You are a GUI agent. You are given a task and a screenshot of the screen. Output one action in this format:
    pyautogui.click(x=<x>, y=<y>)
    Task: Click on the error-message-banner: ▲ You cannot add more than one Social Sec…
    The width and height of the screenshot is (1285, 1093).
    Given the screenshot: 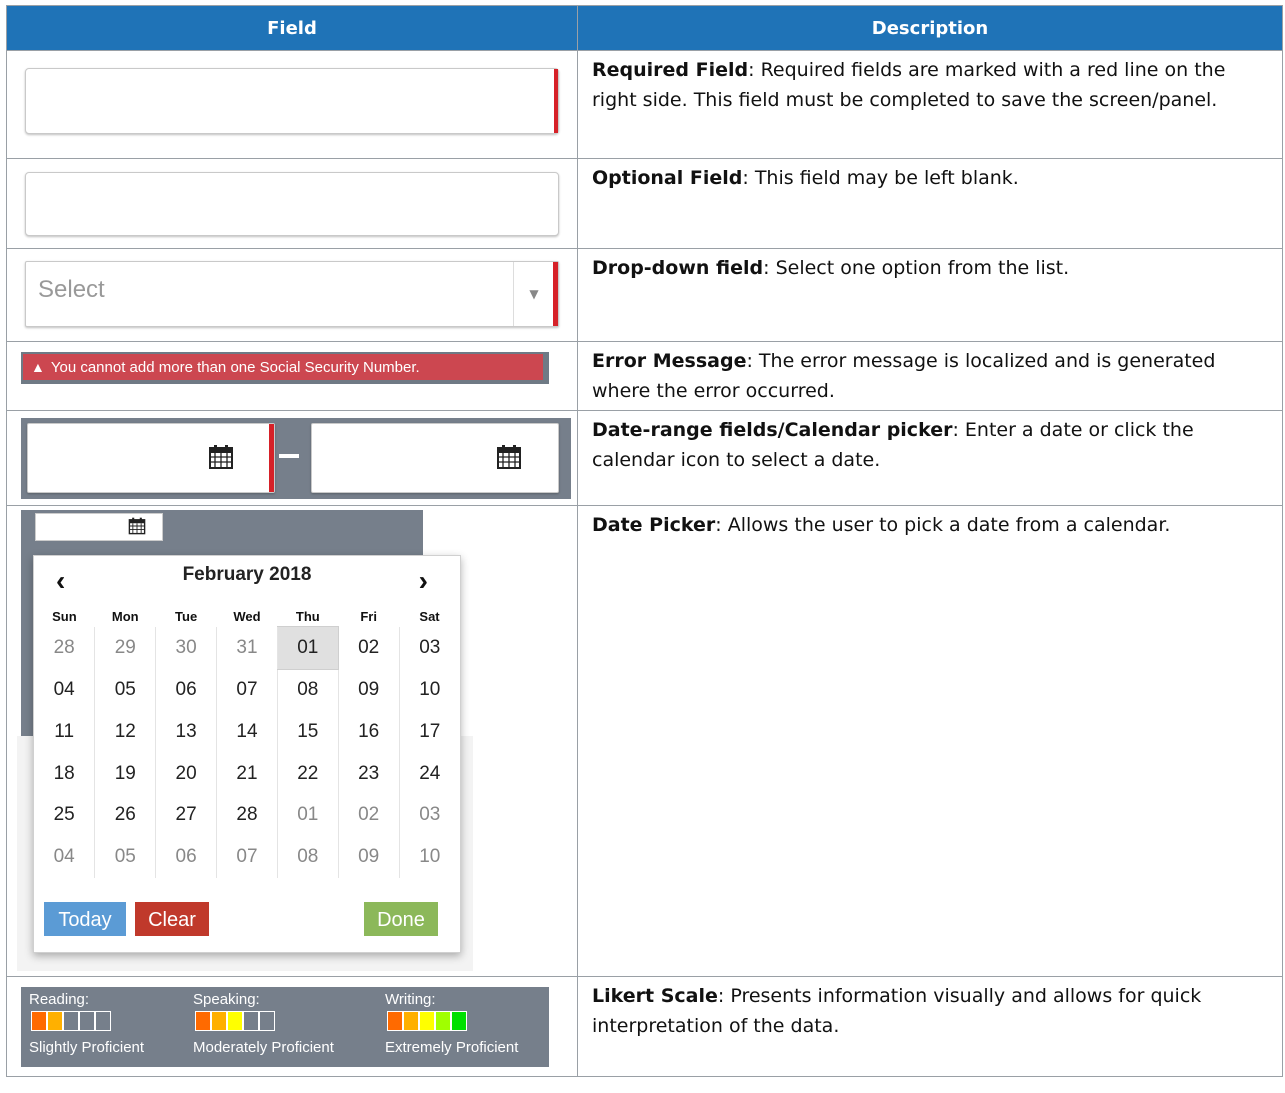 What is the action you would take?
    pyautogui.click(x=283, y=367)
    